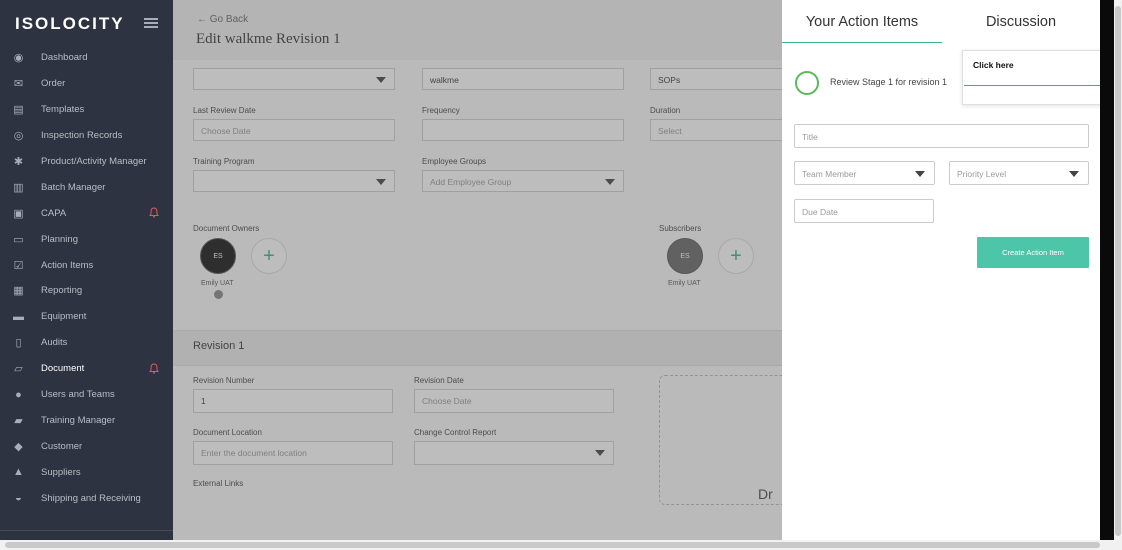 Image resolution: width=1122 pixels, height=550 pixels. I want to click on sidebar-item-label: Inspection Records, so click(82, 136).